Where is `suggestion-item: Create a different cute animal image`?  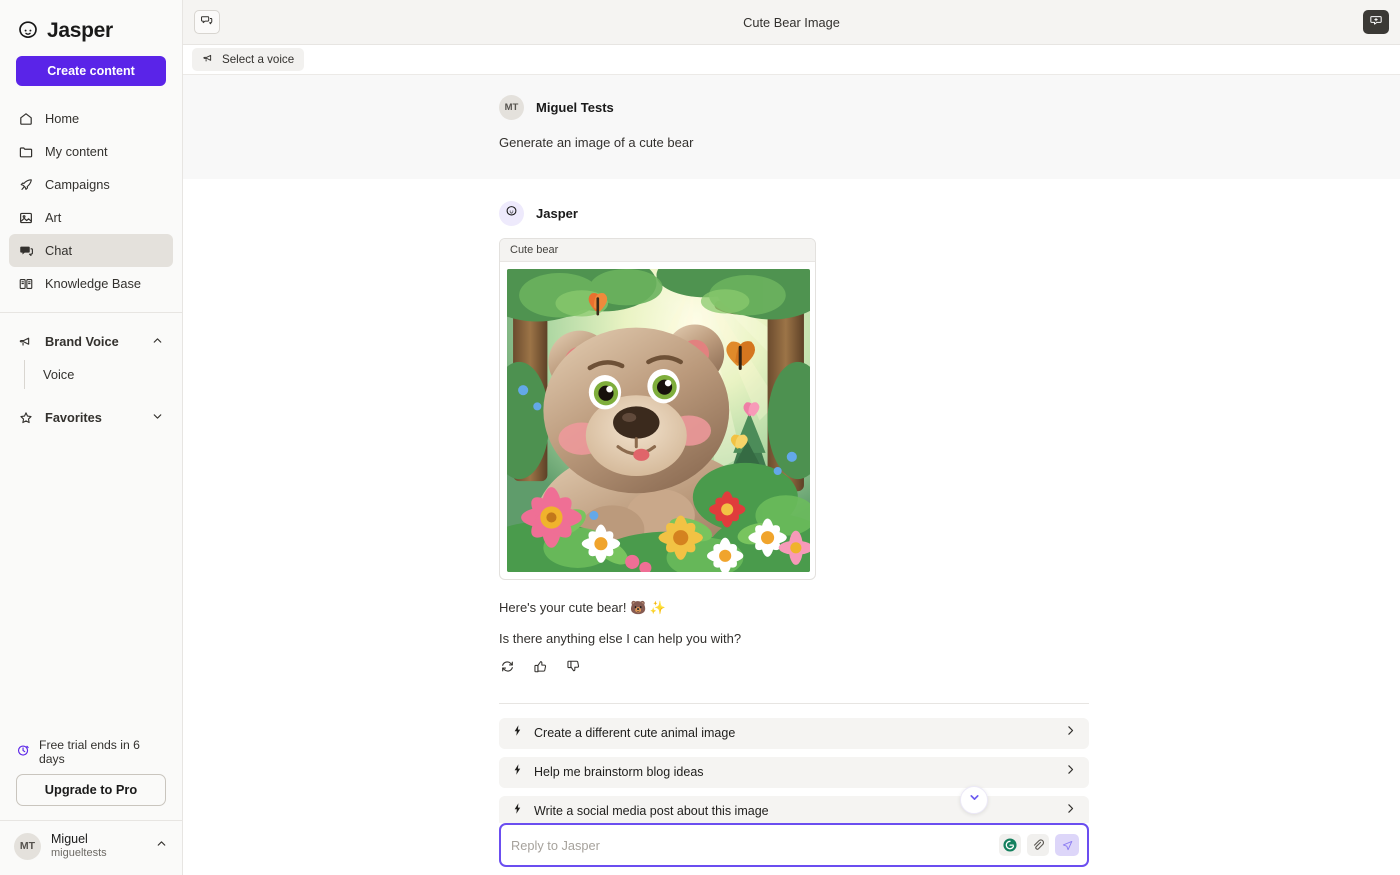 suggestion-item: Create a different cute animal image is located at coordinates (794, 733).